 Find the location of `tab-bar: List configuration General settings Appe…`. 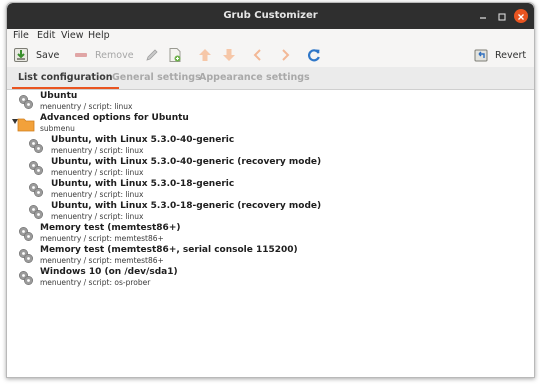

tab-bar: List configuration General settings Appe… is located at coordinates (270, 78).